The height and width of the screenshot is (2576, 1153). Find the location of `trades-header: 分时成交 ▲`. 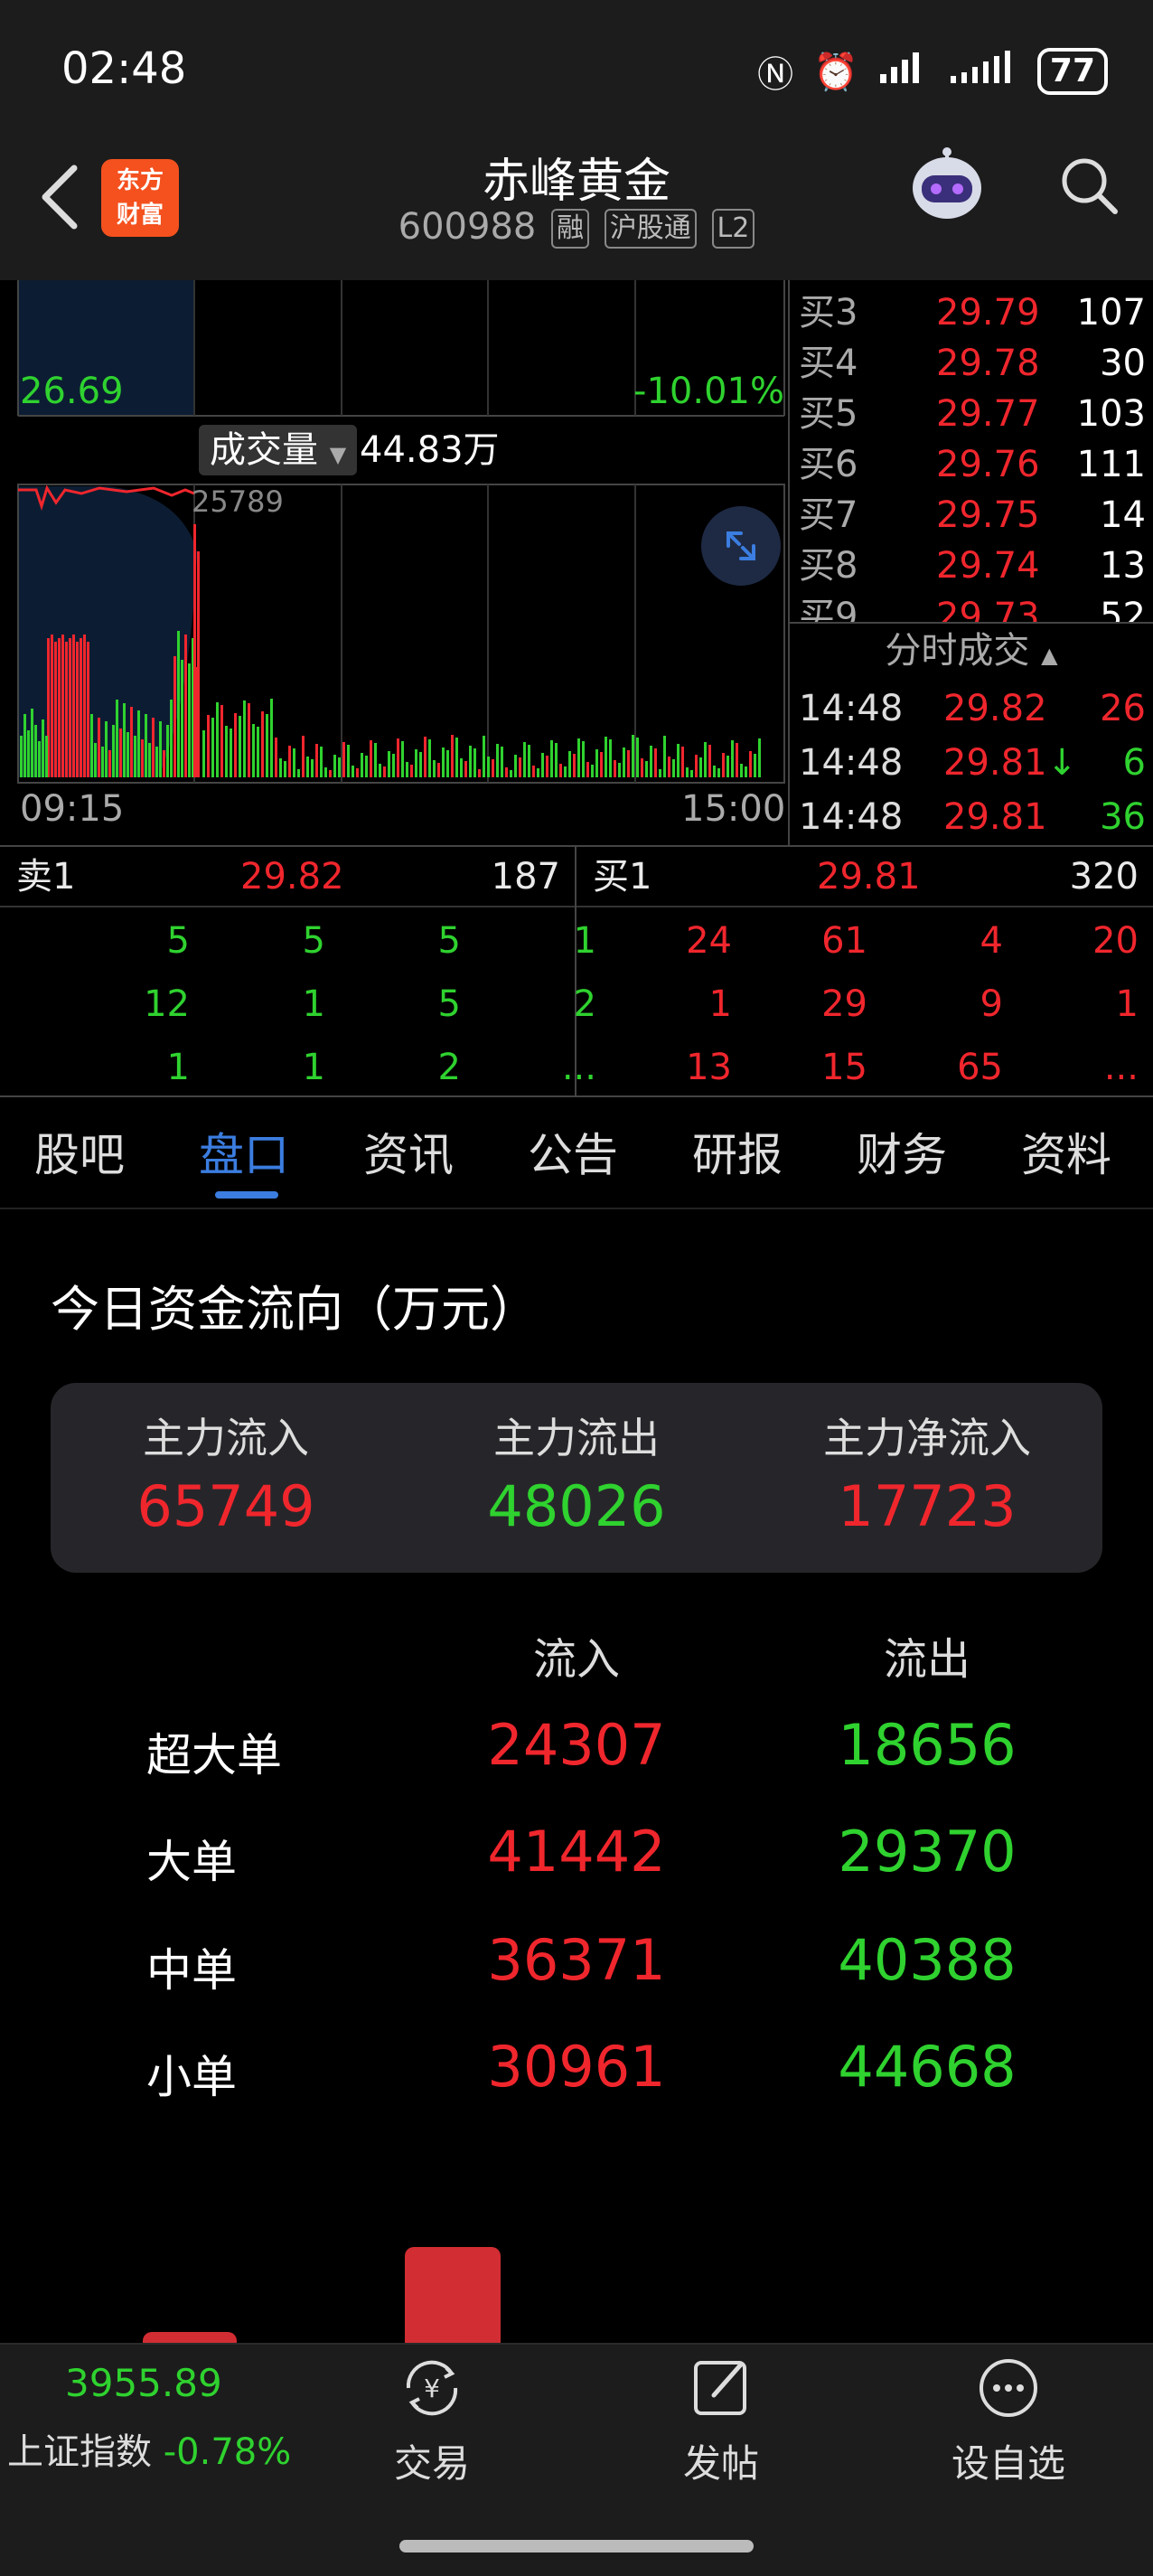

trades-header: 分时成交 ▲ is located at coordinates (971, 651).